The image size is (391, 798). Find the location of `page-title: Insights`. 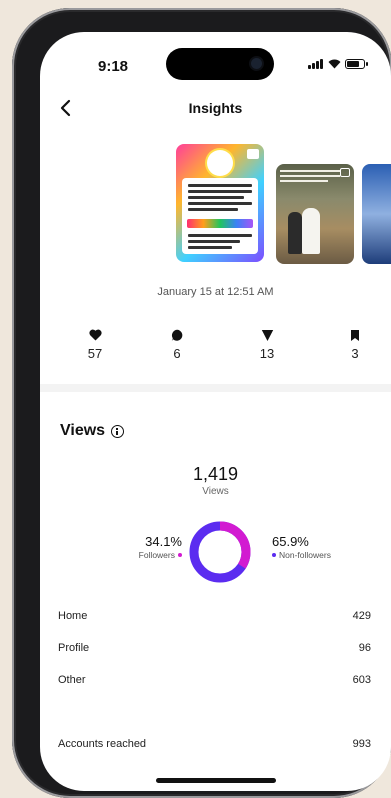

page-title: Insights is located at coordinates (215, 108).